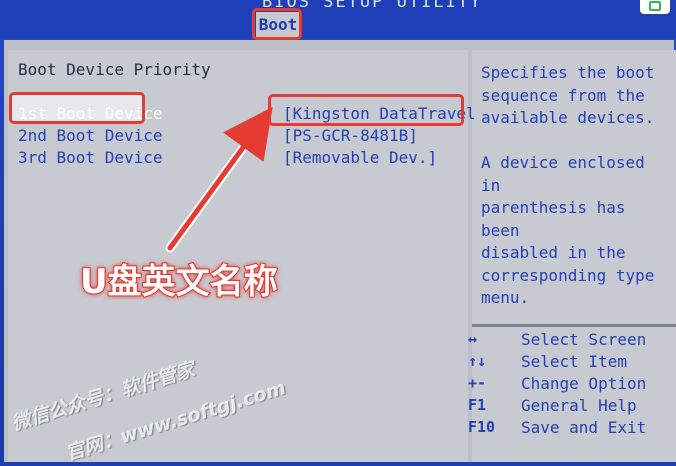 Image resolution: width=676 pixels, height=466 pixels. What do you see at coordinates (179, 282) in the screenshot?
I see `annotation-label: U盘英文名称` at bounding box center [179, 282].